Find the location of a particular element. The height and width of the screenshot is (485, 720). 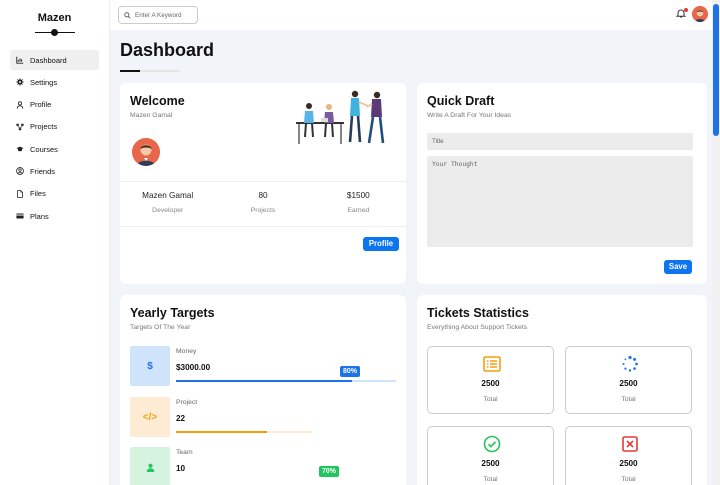

tickets-subtitle: Everything About Support Tickets is located at coordinates (477, 327).